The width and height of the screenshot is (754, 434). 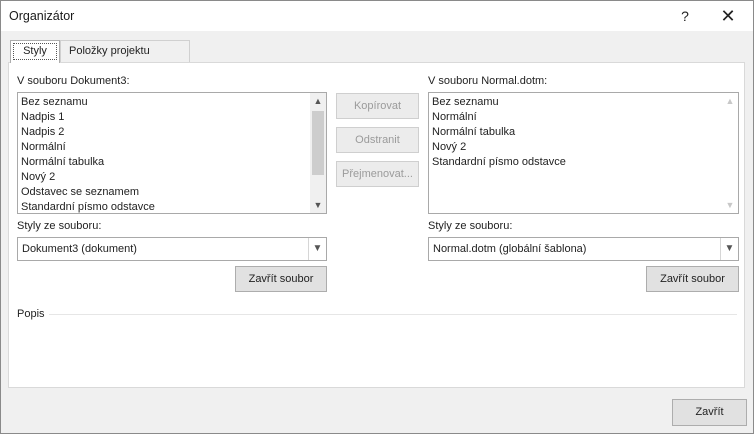 I want to click on left-list-scrollbar: ▲ ▼, so click(x=318, y=153).